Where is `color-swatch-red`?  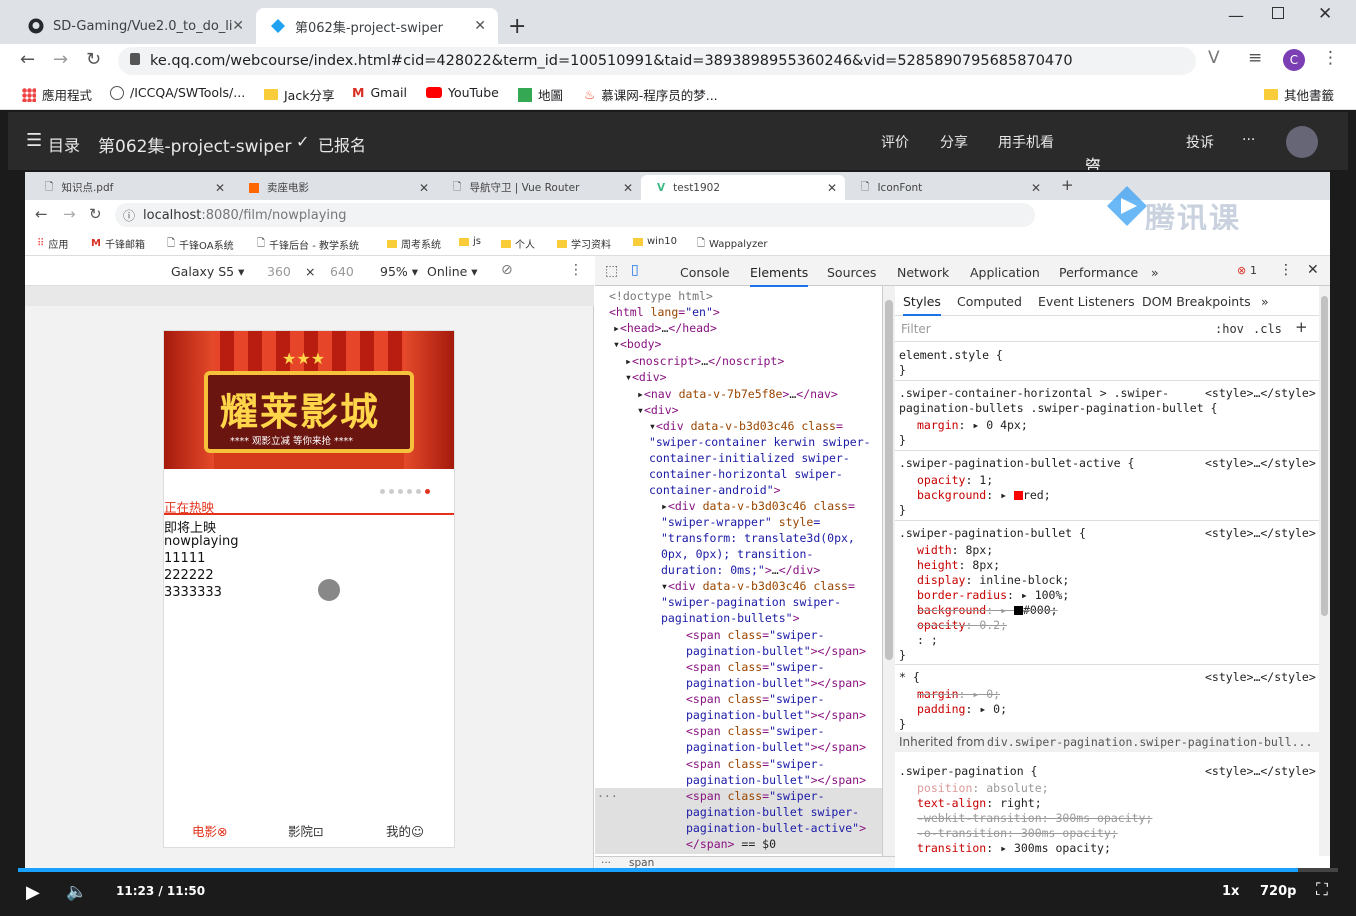
color-swatch-red is located at coordinates (1018, 495).